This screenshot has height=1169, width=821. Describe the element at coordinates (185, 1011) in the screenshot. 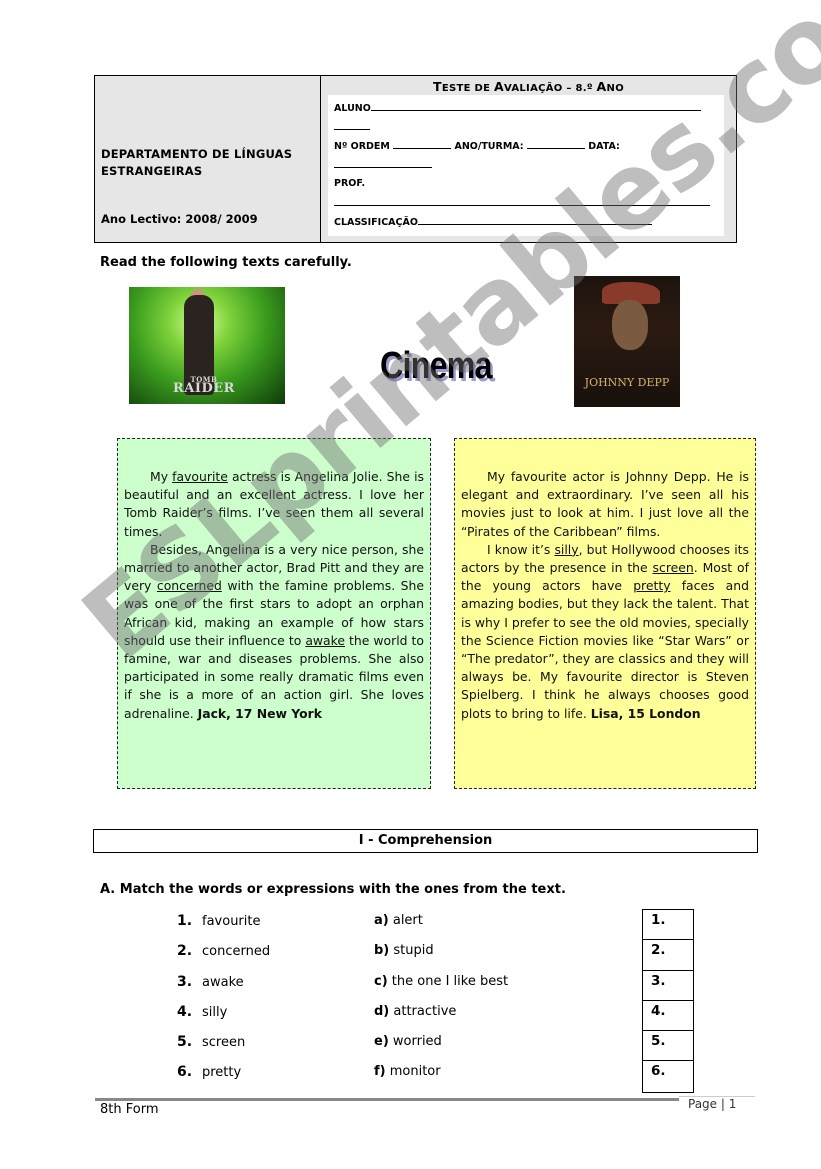

I see `word-number: 4.` at that location.